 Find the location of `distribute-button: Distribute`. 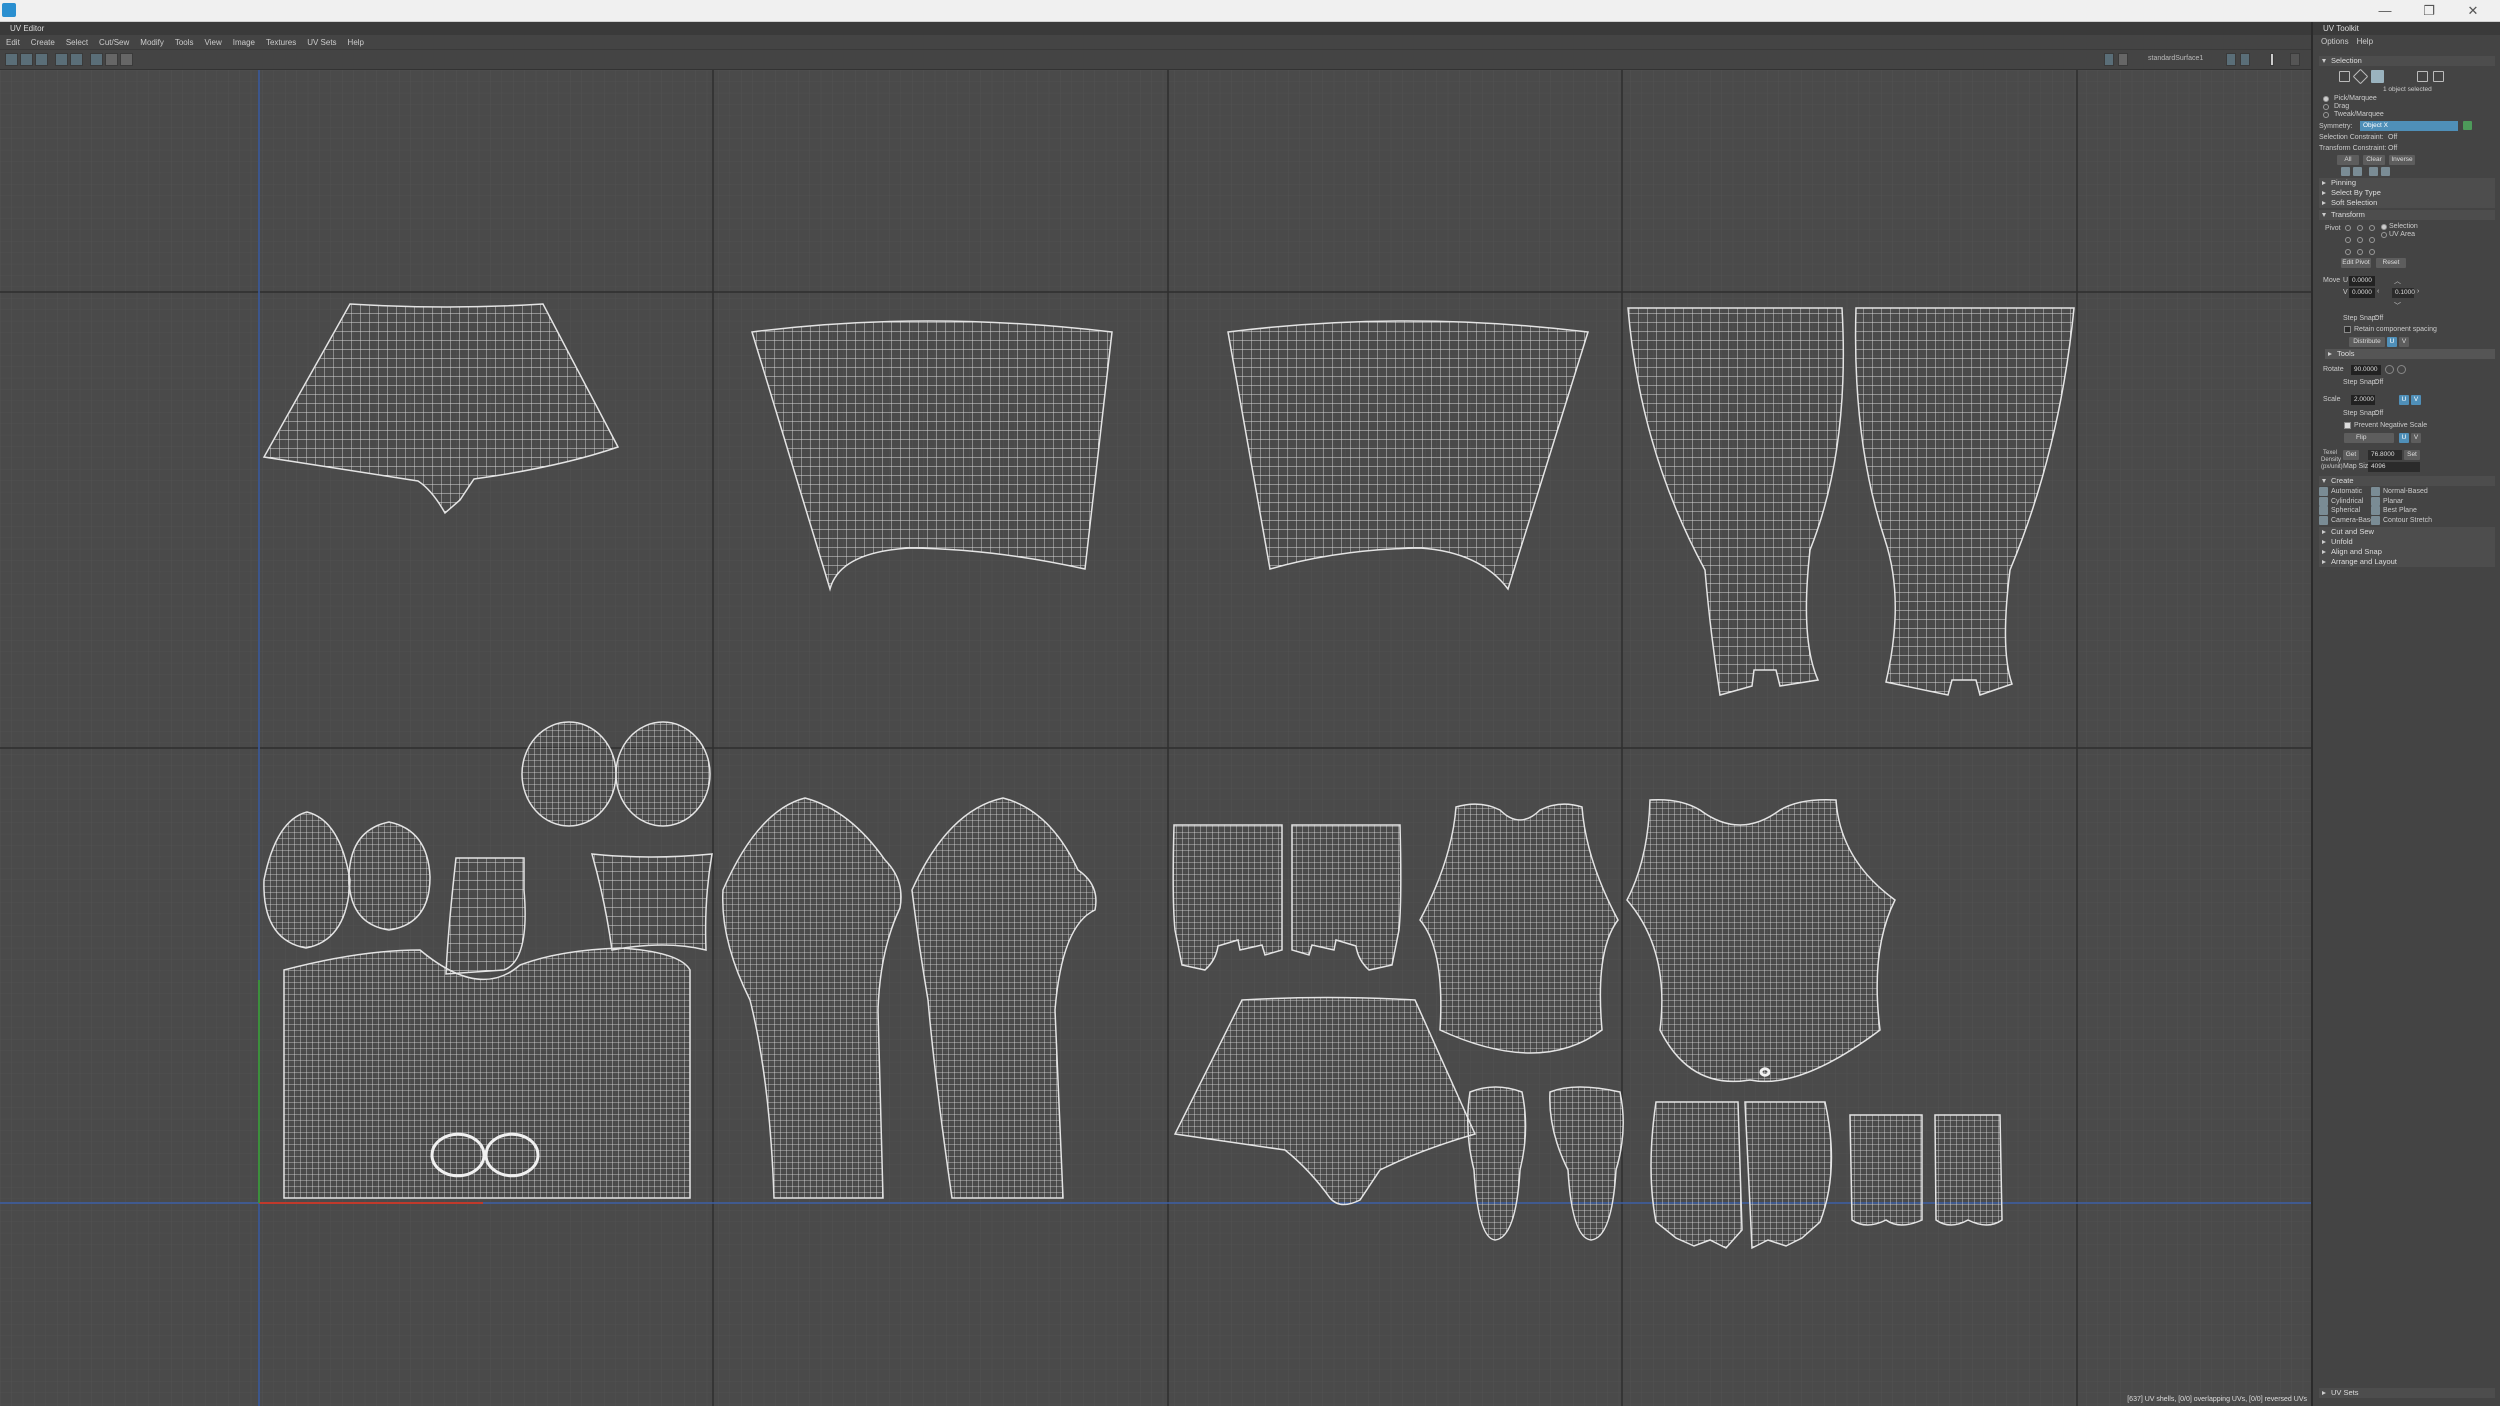

distribute-button: Distribute is located at coordinates (2367, 342).